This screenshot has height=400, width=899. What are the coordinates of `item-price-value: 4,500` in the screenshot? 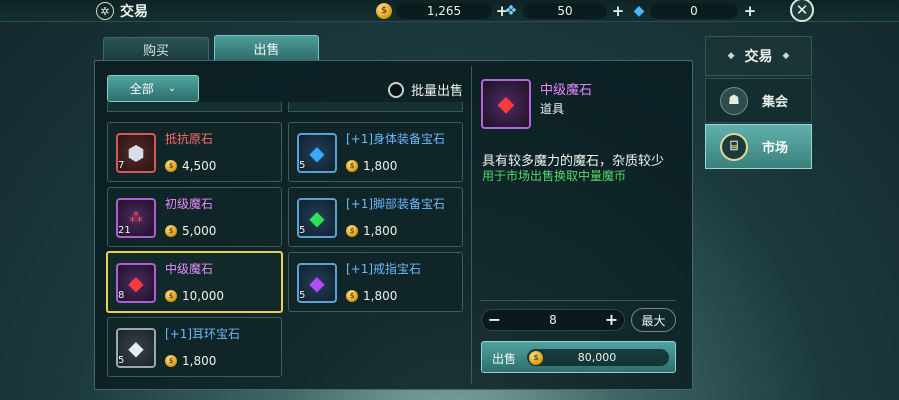 It's located at (199, 166).